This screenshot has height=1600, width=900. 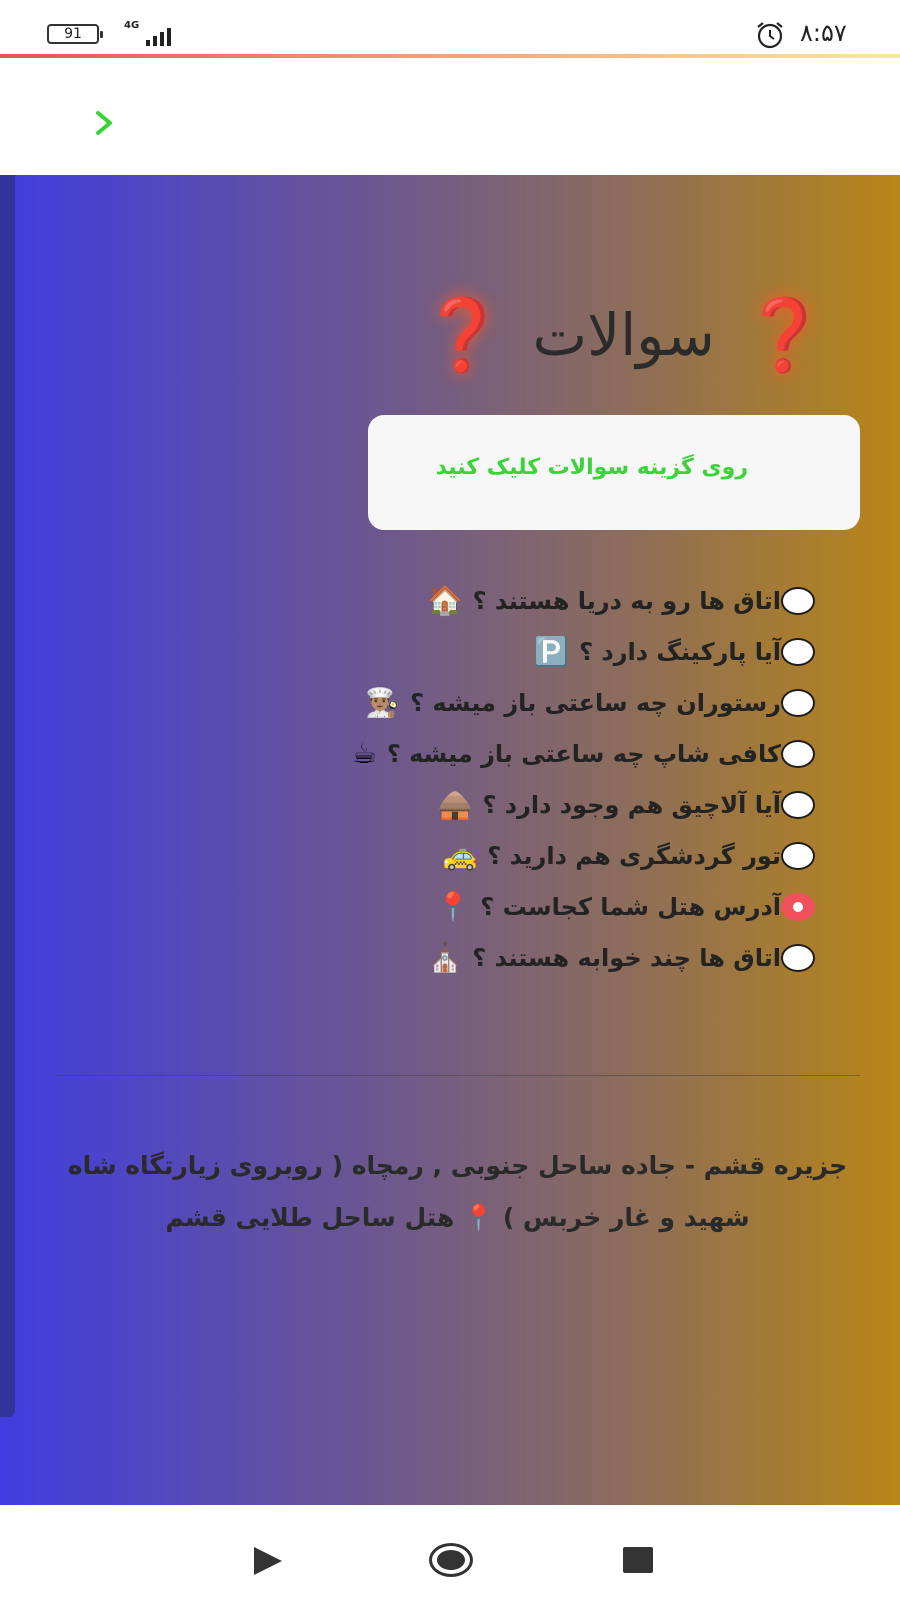 What do you see at coordinates (450, 116) in the screenshot?
I see `app-header` at bounding box center [450, 116].